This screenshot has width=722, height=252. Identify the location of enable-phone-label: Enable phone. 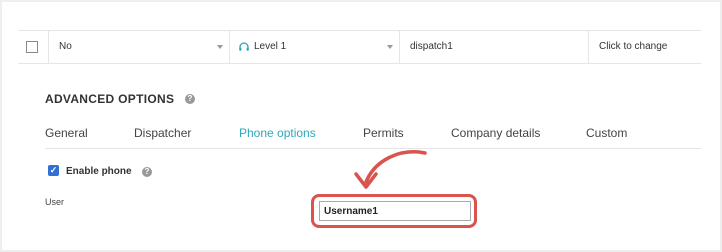
(99, 171).